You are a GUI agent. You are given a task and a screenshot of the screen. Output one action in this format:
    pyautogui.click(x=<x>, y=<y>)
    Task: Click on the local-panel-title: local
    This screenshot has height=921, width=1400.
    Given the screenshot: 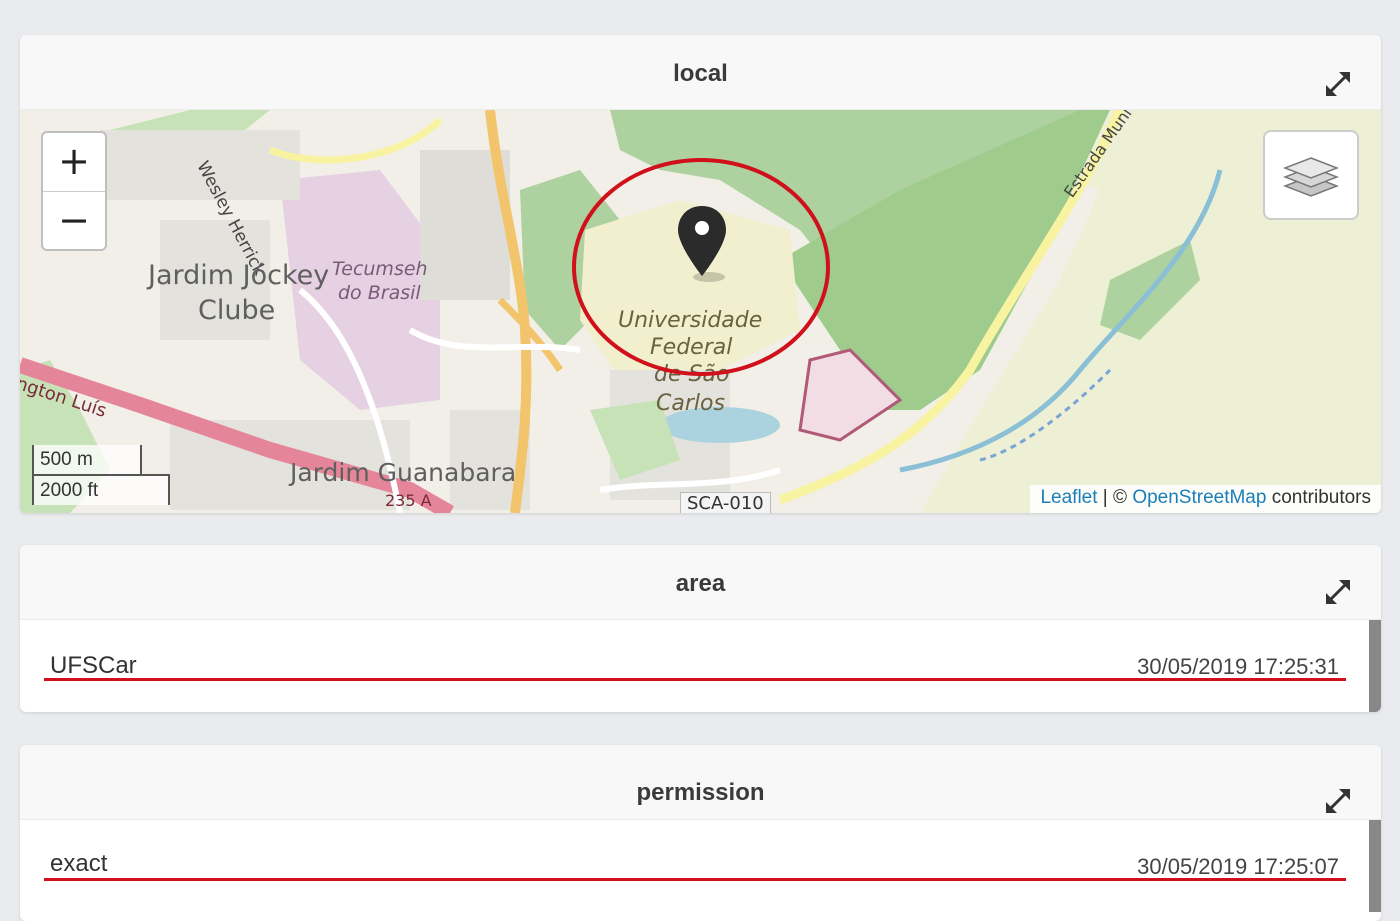 What is the action you would take?
    pyautogui.click(x=700, y=73)
    